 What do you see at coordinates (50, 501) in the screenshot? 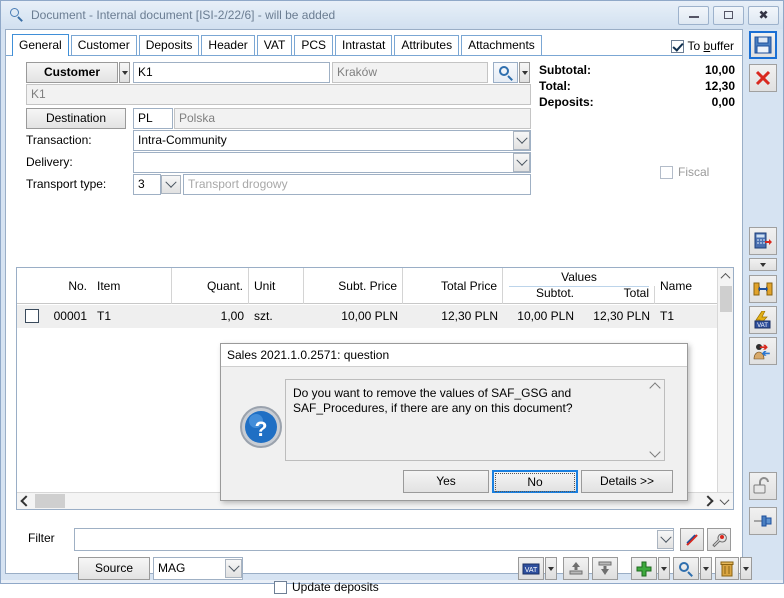
I see `horizontal-scroll-thumb` at bounding box center [50, 501].